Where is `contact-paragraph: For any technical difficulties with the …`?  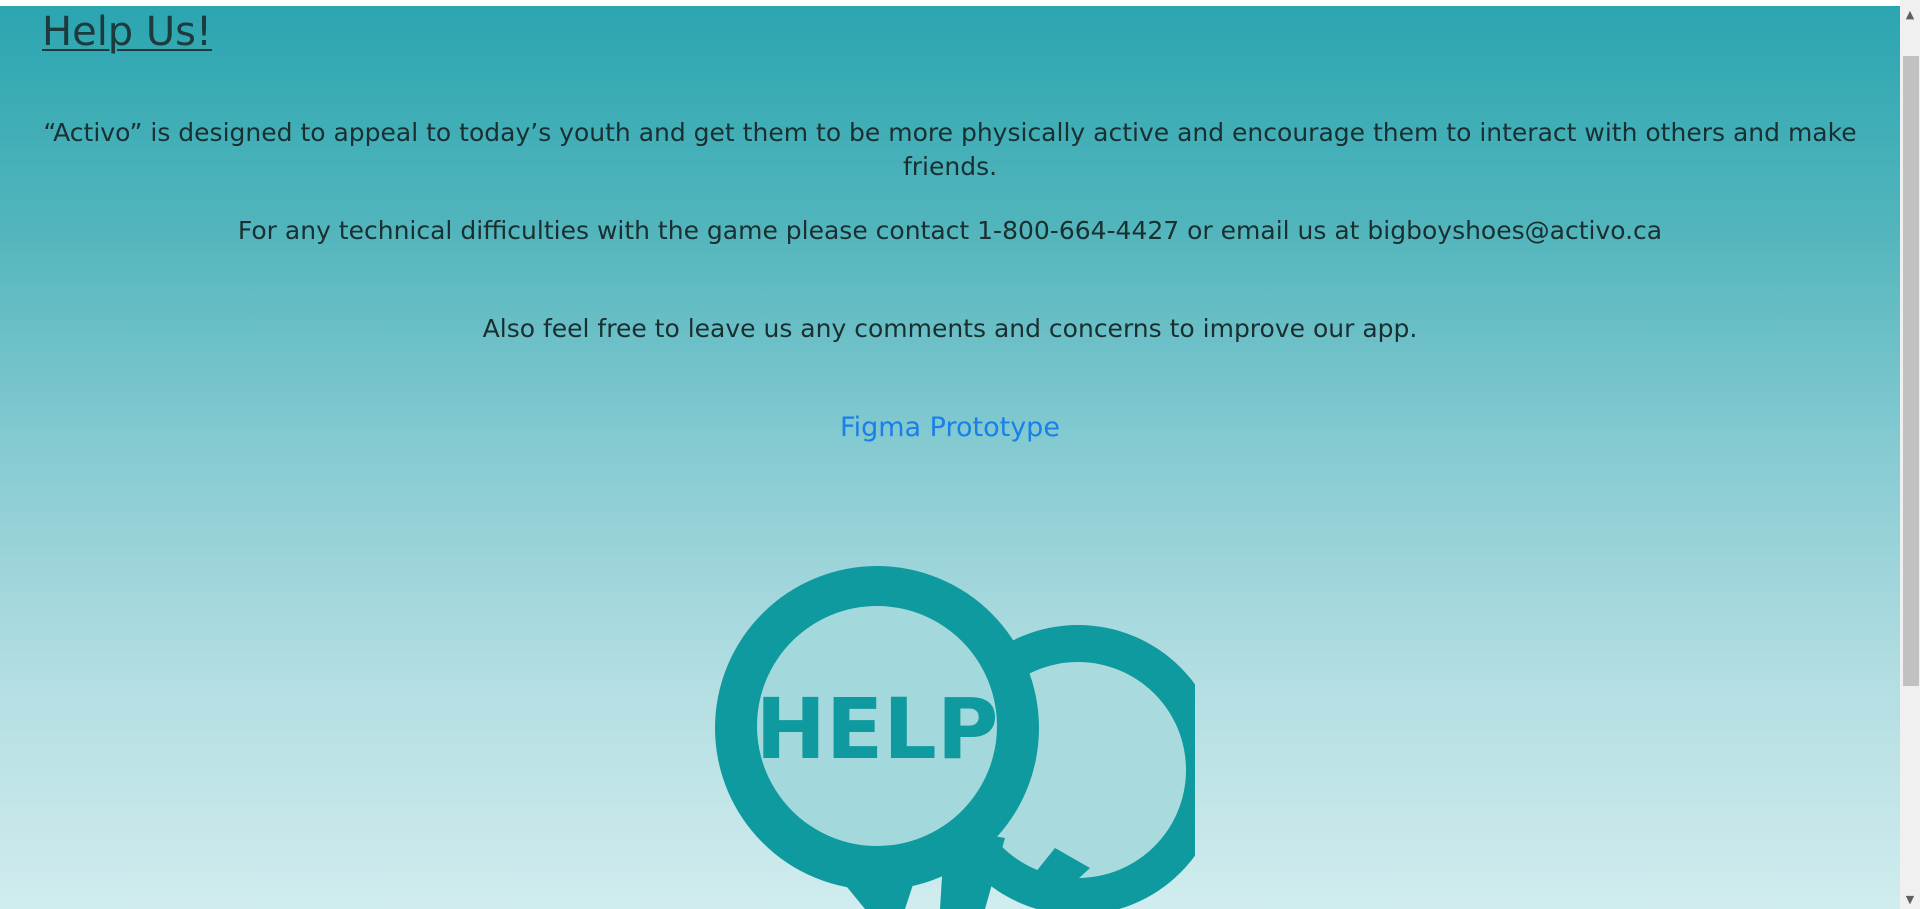
contact-paragraph: For any technical difficulties with the … is located at coordinates (950, 230).